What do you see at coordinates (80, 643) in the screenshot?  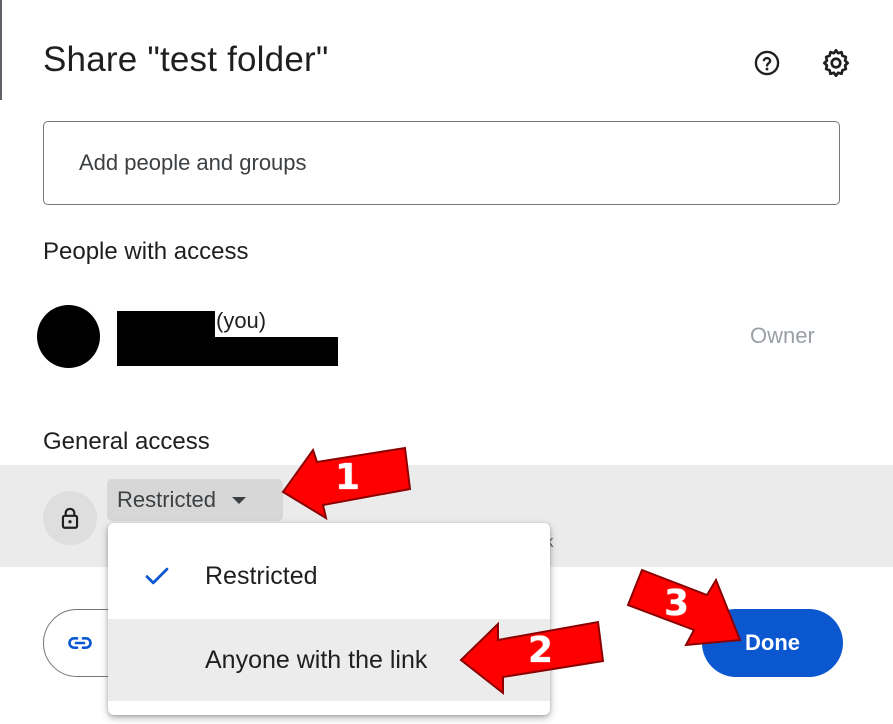 I see `link-icon` at bounding box center [80, 643].